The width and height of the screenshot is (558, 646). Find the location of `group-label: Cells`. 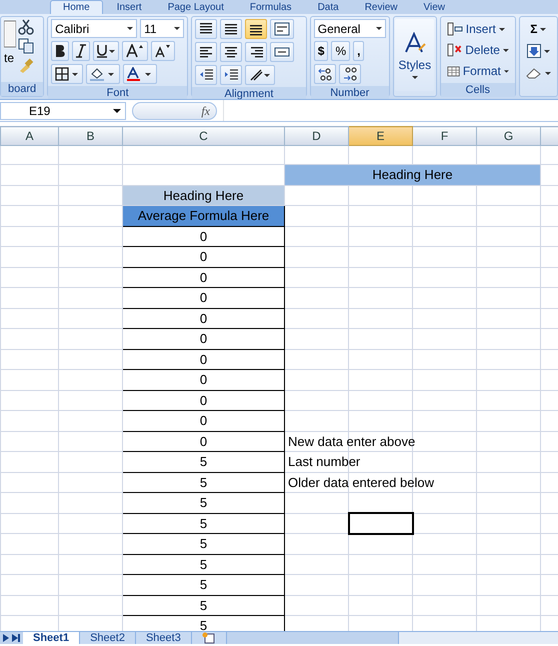

group-label: Cells is located at coordinates (477, 90).